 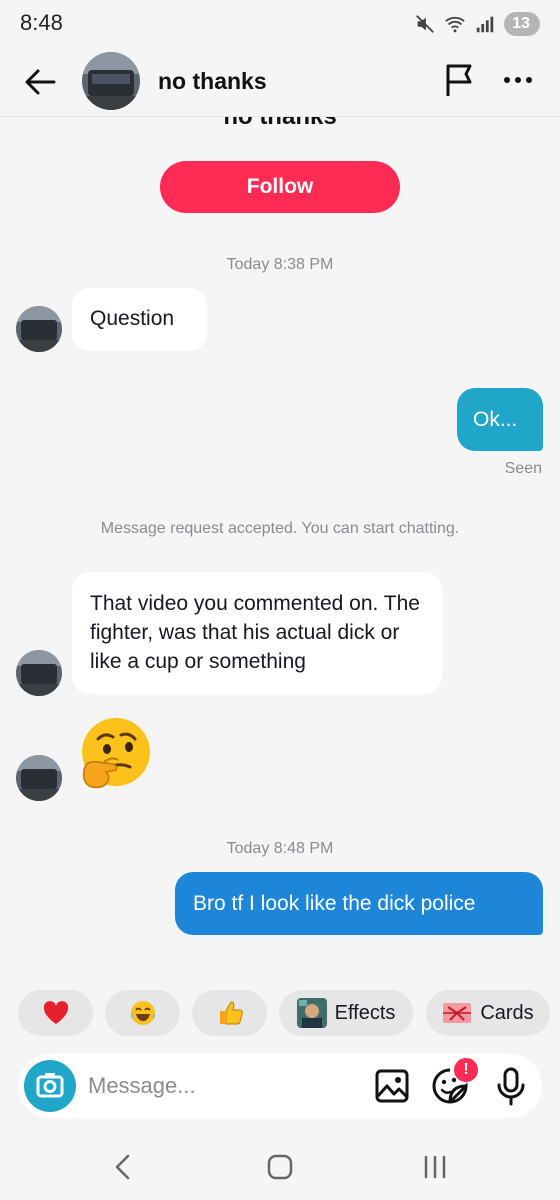 What do you see at coordinates (457, 1013) in the screenshot?
I see `gift-card-icon` at bounding box center [457, 1013].